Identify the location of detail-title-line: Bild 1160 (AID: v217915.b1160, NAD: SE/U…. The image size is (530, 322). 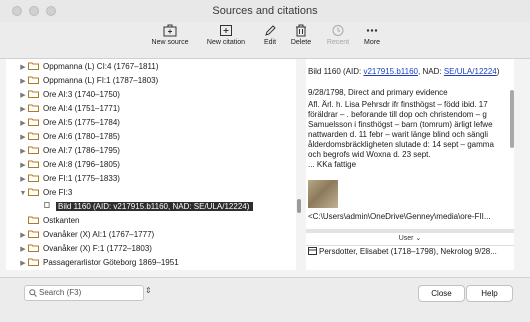
(403, 72).